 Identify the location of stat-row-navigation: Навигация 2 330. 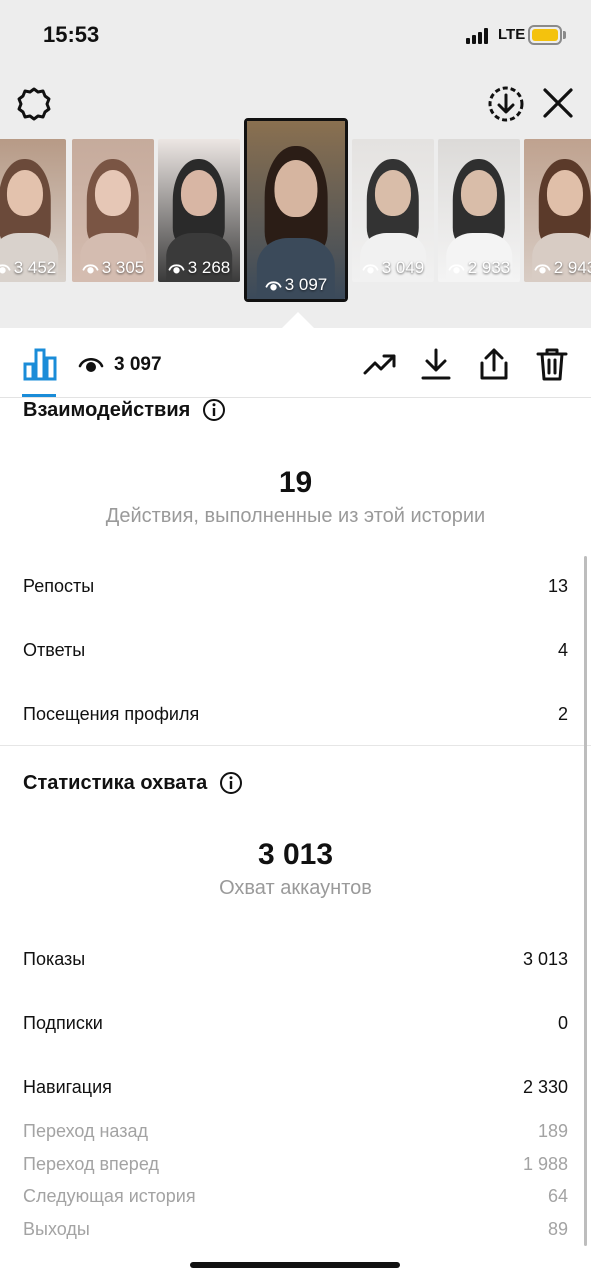
(295, 1087).